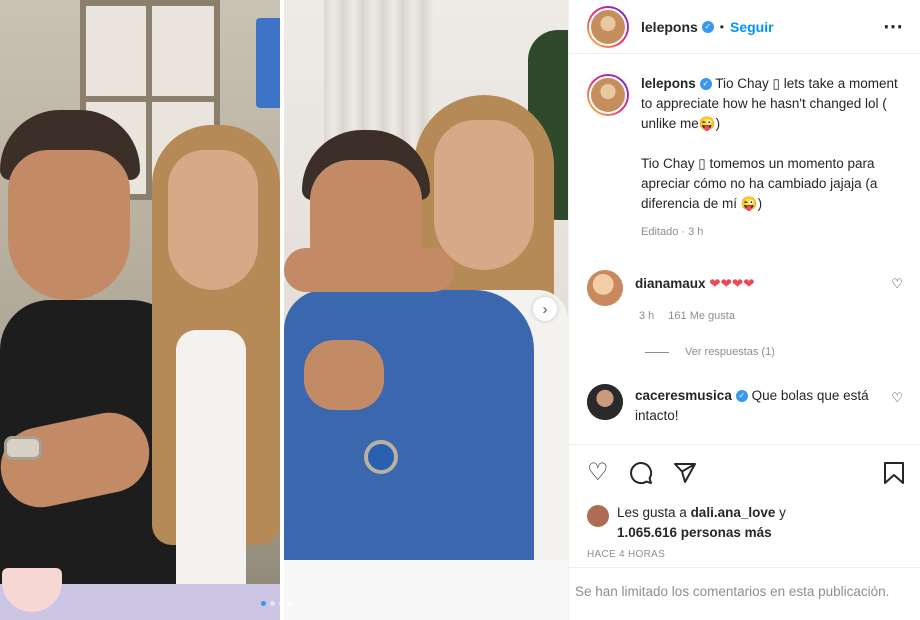 The height and width of the screenshot is (620, 920). I want to click on share-icon, so click(685, 473).